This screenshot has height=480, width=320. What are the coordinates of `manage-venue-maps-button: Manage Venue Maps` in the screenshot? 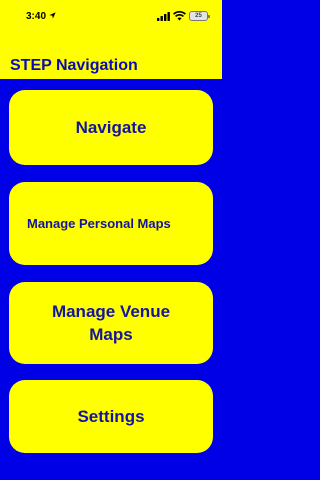 It's located at (111, 323).